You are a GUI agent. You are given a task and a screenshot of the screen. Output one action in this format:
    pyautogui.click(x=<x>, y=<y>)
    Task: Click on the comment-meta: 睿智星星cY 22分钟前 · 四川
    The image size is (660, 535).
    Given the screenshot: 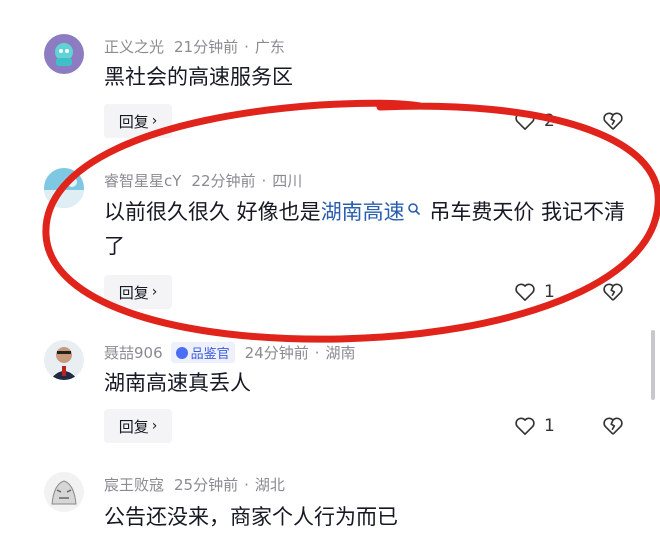 What is the action you would take?
    pyautogui.click(x=203, y=180)
    